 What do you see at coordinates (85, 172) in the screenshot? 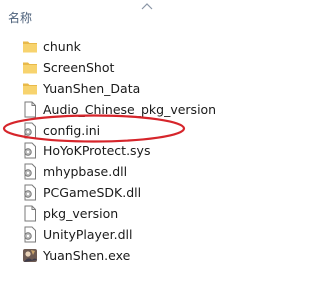
I see `file-name: mhypbase.dll` at bounding box center [85, 172].